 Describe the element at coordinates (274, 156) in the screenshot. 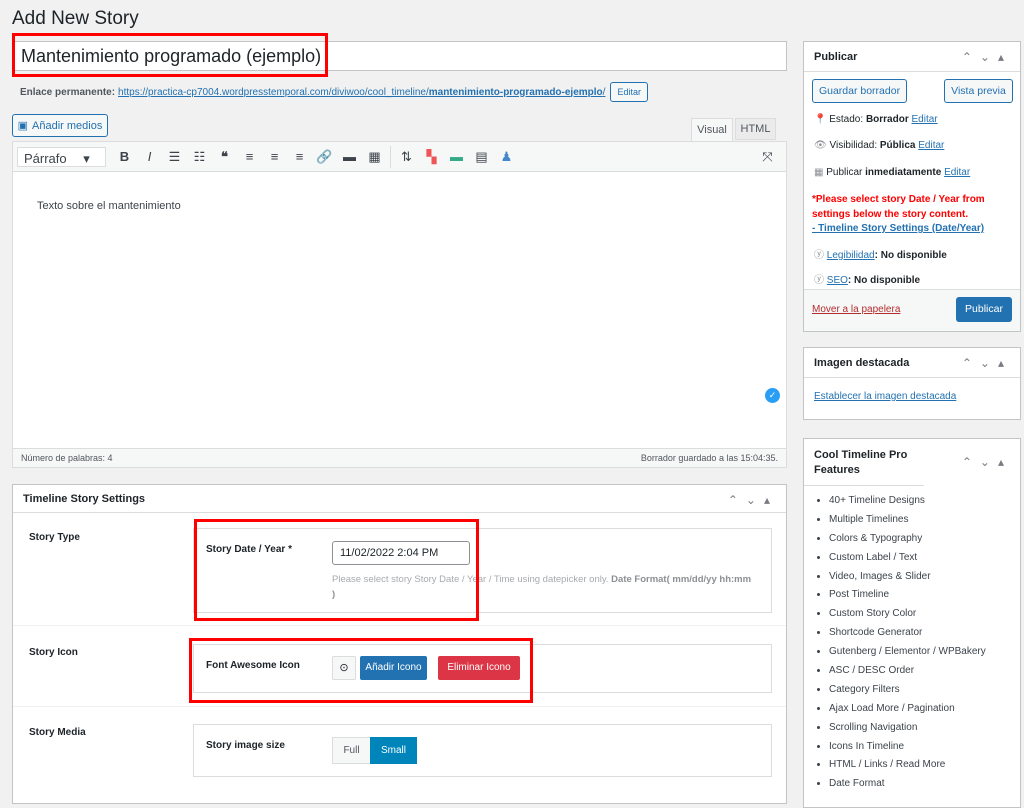

I see `align-center-icon: ≡` at that location.